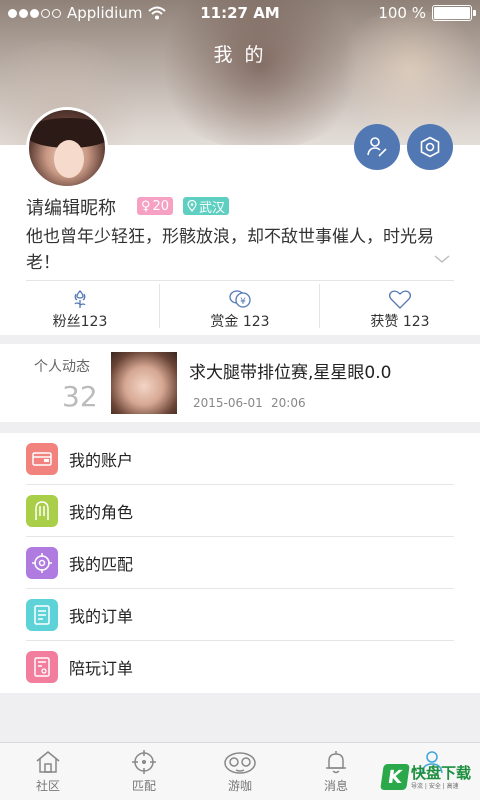  I want to click on tab-community: 社区, so click(48, 771).